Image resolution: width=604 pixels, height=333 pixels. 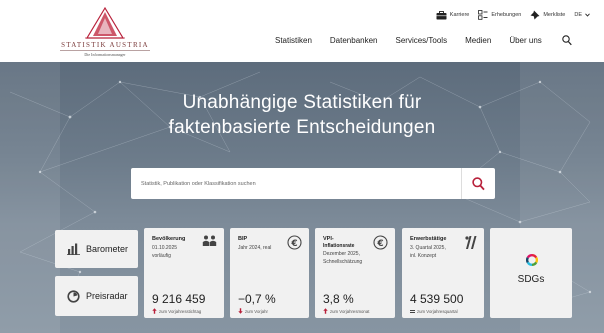 I want to click on hero-search-box, so click(x=313, y=183).